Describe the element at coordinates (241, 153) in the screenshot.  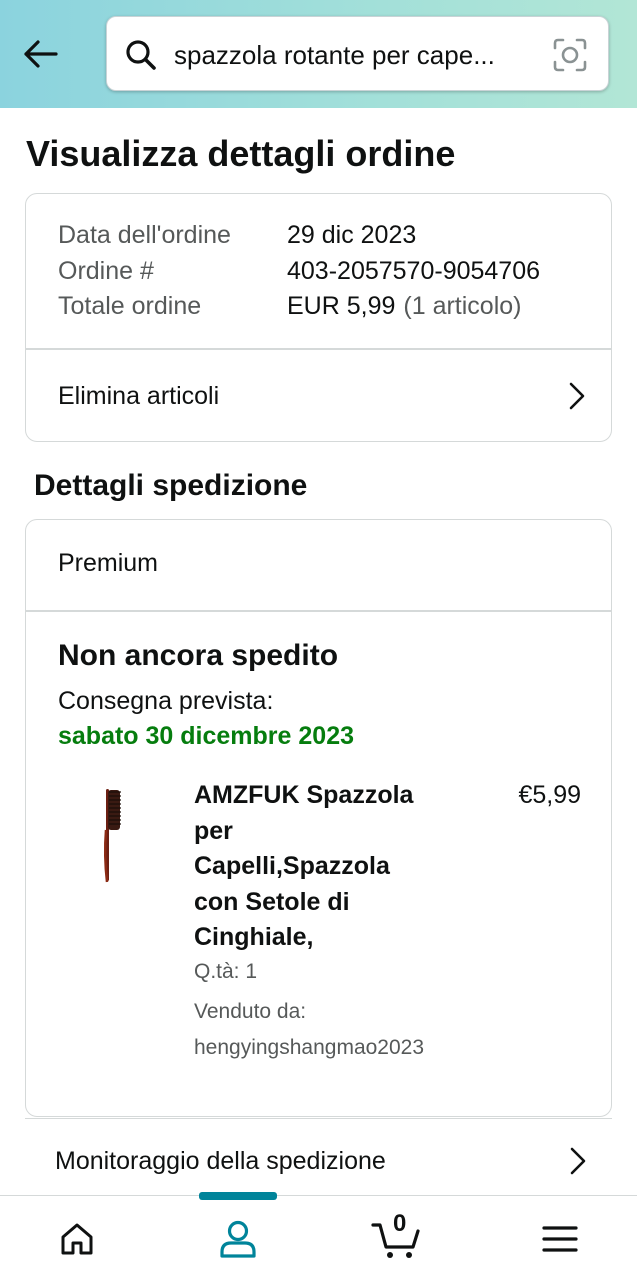
I see `page-title: Visualizza dettagli ordine` at that location.